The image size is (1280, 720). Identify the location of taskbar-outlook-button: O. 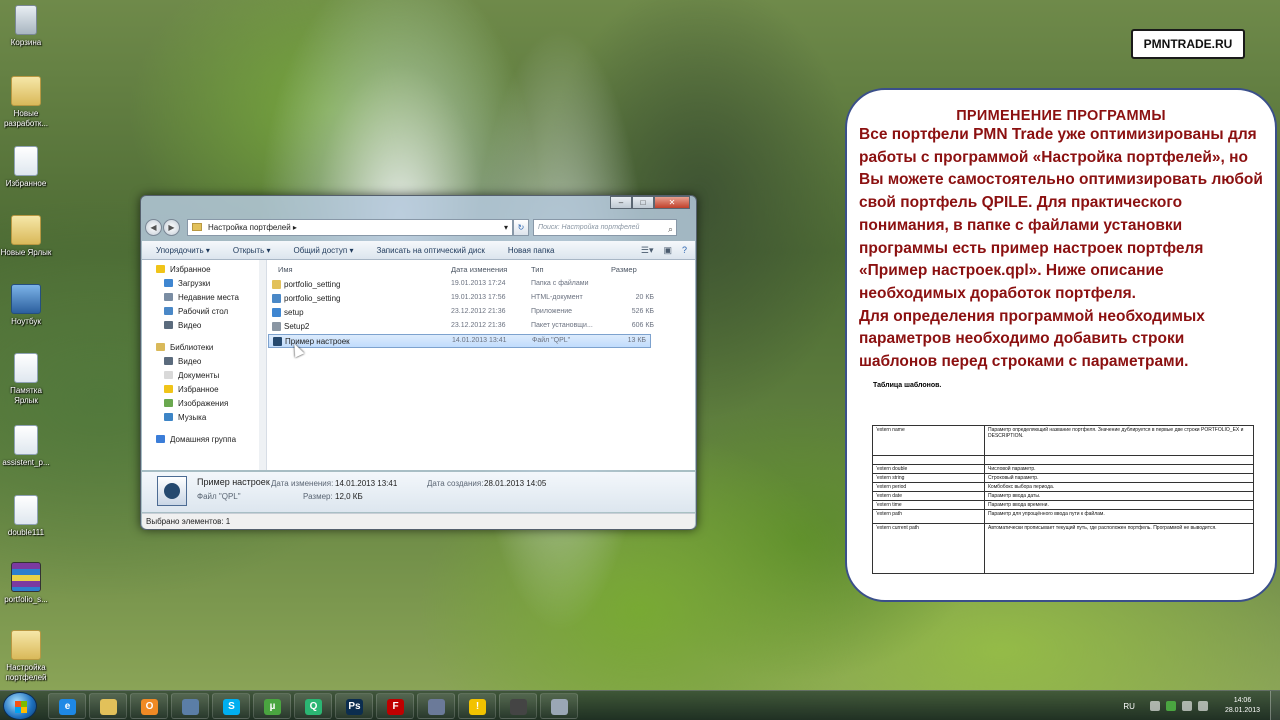
(149, 706).